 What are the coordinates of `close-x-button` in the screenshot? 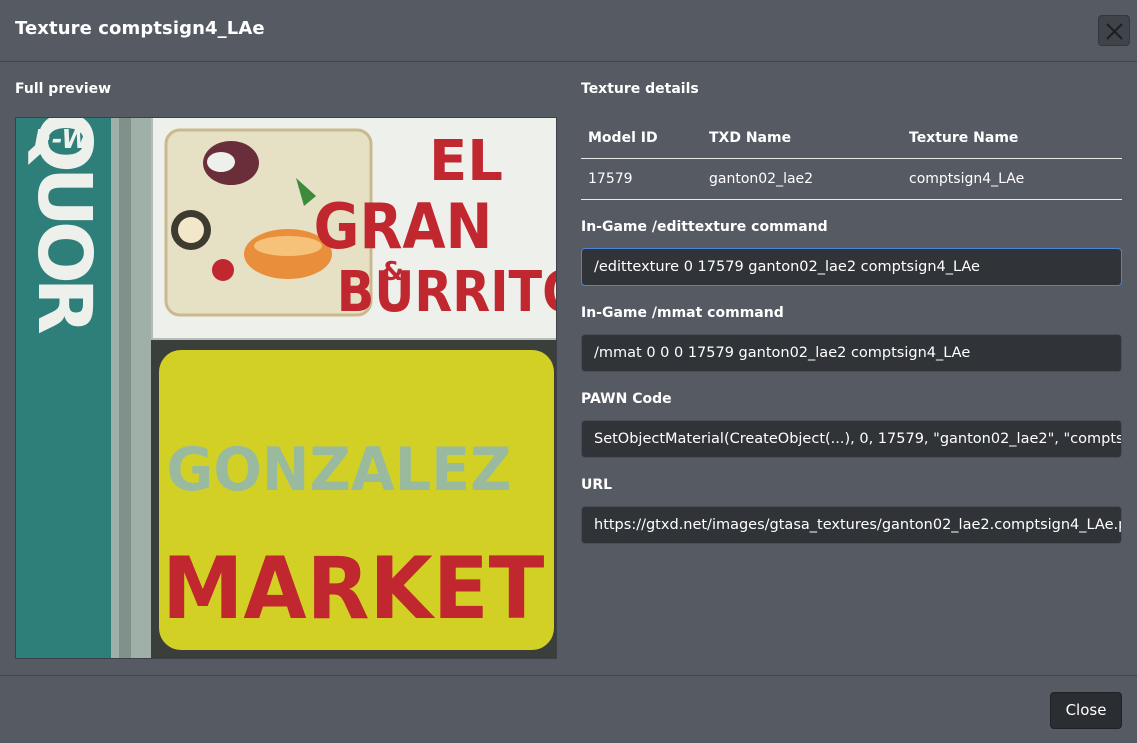 It's located at (1114, 30).